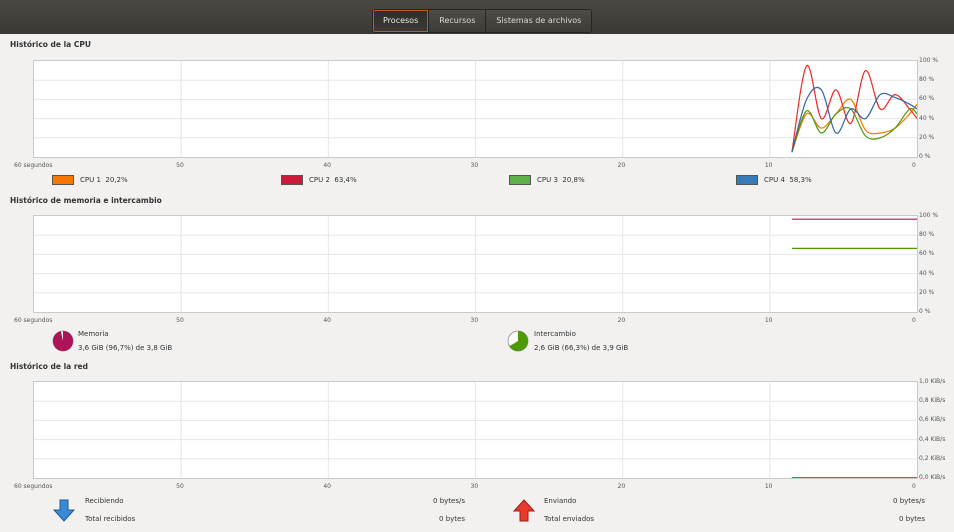 The height and width of the screenshot is (532, 954). What do you see at coordinates (932, 381) in the screenshot?
I see `net-y-tick-label: 1,0 KiB/s` at bounding box center [932, 381].